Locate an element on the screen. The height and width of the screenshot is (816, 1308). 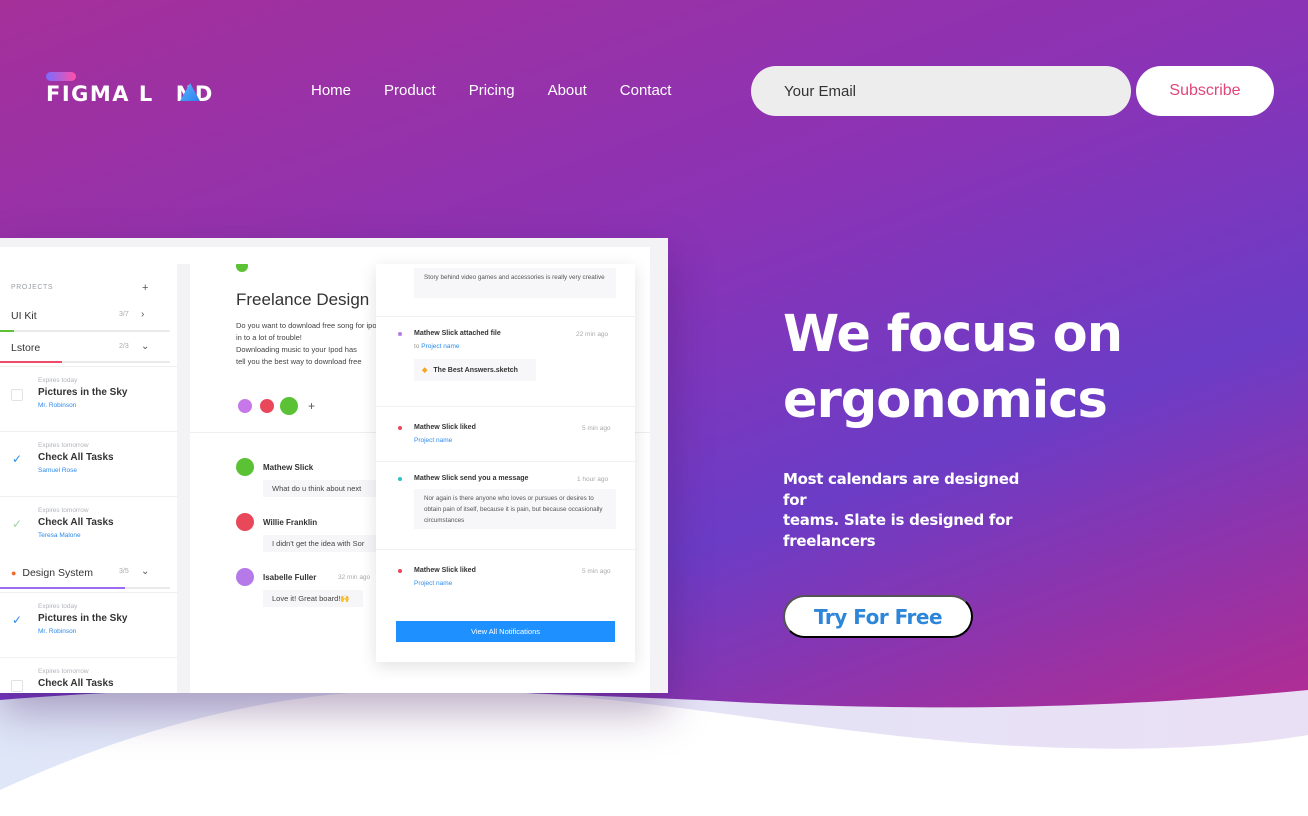
notification-time: 1 hour ago is located at coordinates (593, 479).